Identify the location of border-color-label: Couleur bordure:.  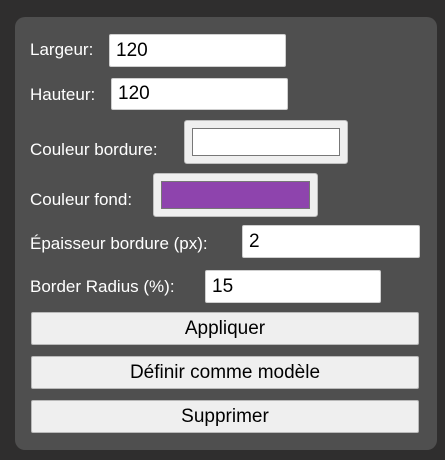
(94, 149).